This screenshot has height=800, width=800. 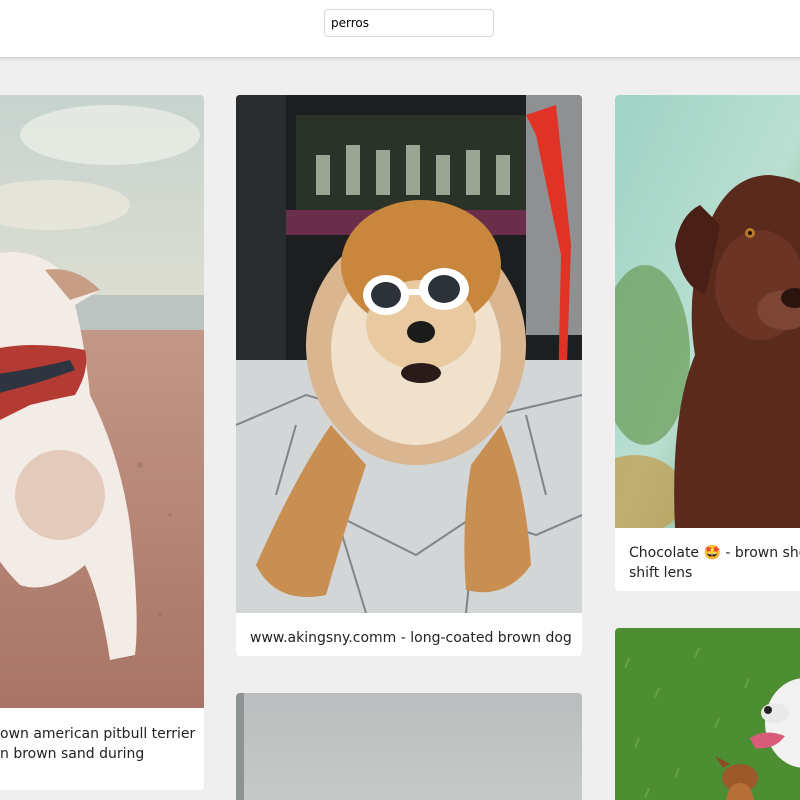 I want to click on result-card: Chocolate 🤩 - brown sho shift lens, so click(x=707, y=343).